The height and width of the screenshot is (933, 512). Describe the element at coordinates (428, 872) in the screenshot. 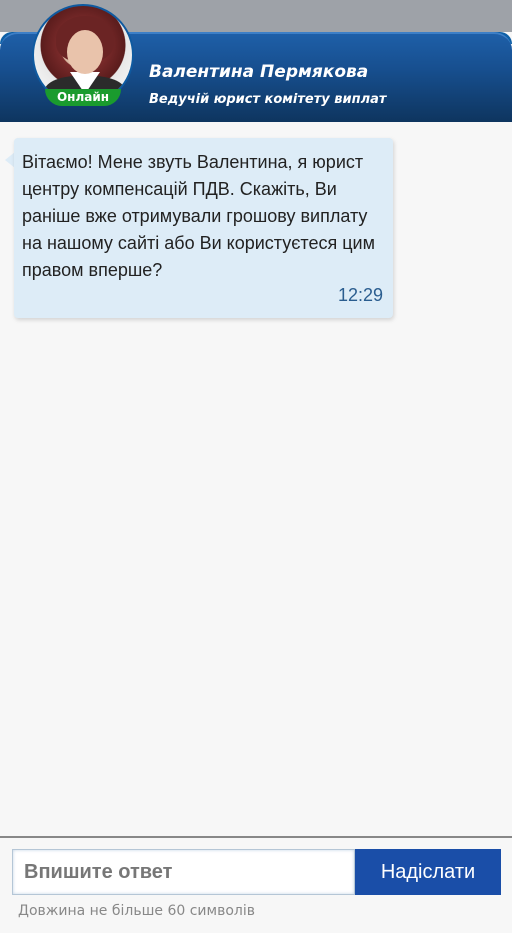

I see `send-button: Надіслати` at that location.